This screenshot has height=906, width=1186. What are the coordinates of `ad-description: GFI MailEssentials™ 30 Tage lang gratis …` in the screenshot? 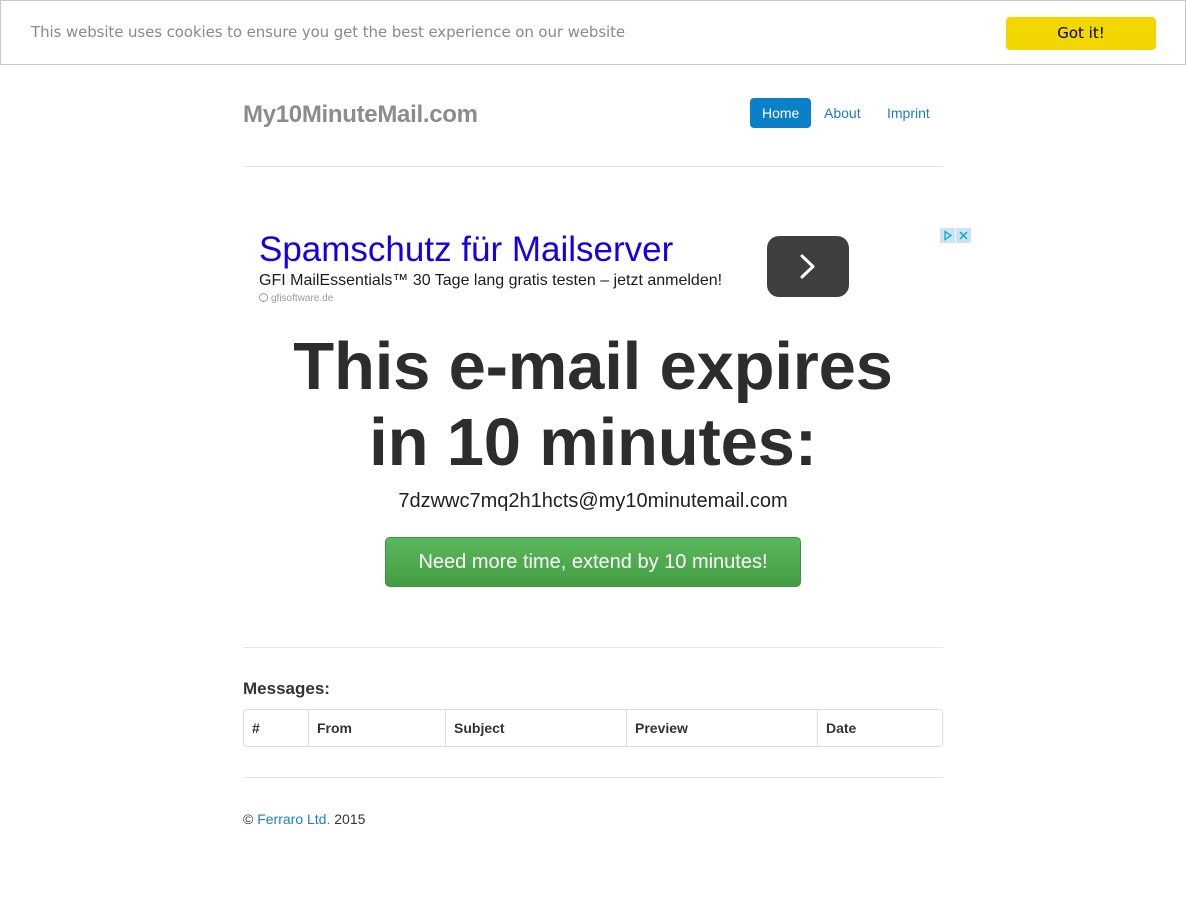 It's located at (491, 280).